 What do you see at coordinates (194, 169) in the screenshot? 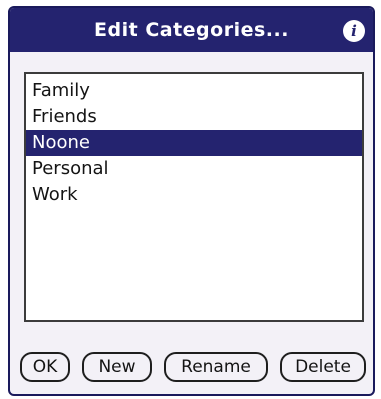
I see `list-item-personal: Personal` at bounding box center [194, 169].